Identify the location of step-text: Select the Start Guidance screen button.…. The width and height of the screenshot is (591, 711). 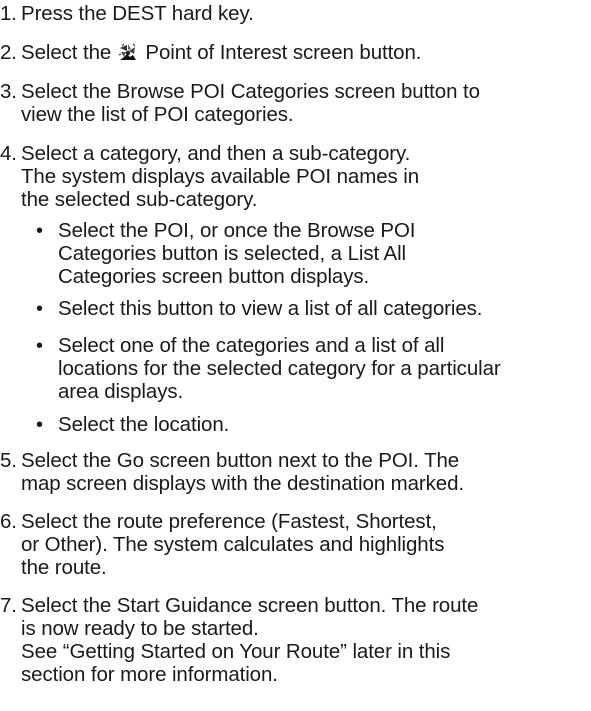
(250, 605).